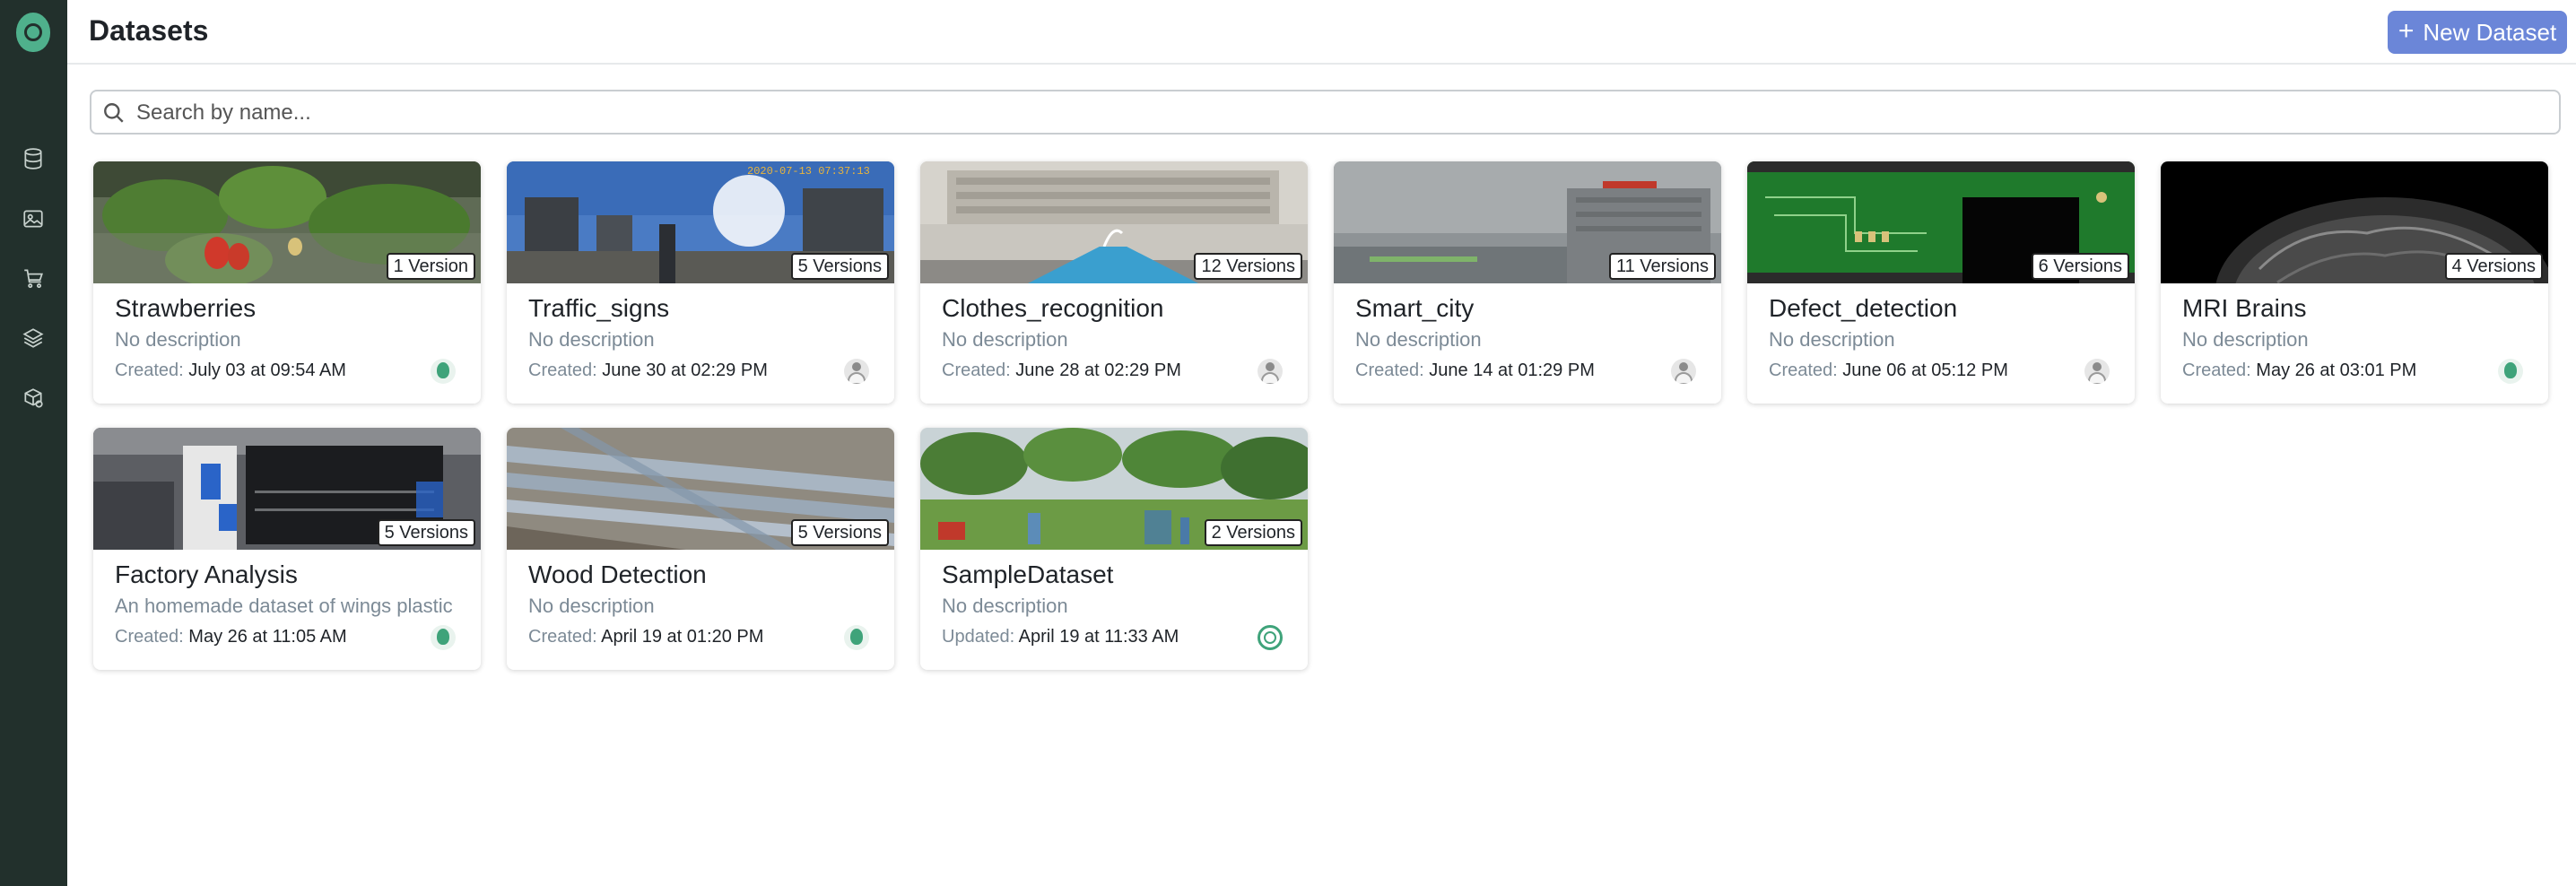 The height and width of the screenshot is (886, 2576). I want to click on new-dataset-button: + New Dataset, so click(2477, 32).